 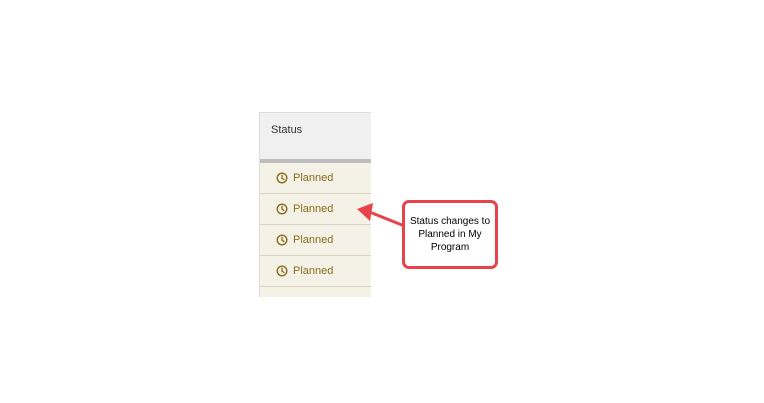 I want to click on table-row-partial, so click(x=315, y=292).